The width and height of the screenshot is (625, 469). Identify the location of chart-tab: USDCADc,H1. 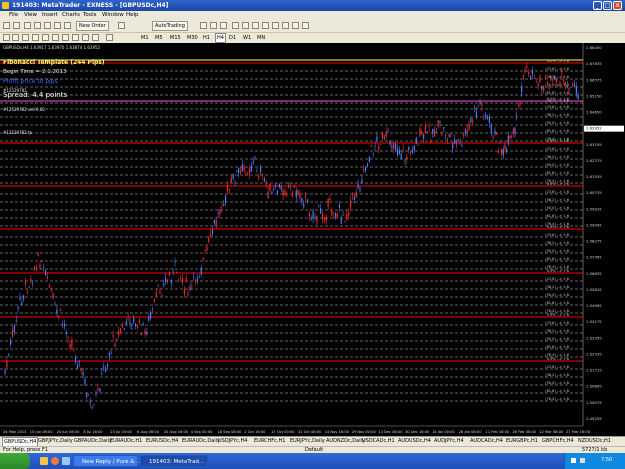
(378, 441).